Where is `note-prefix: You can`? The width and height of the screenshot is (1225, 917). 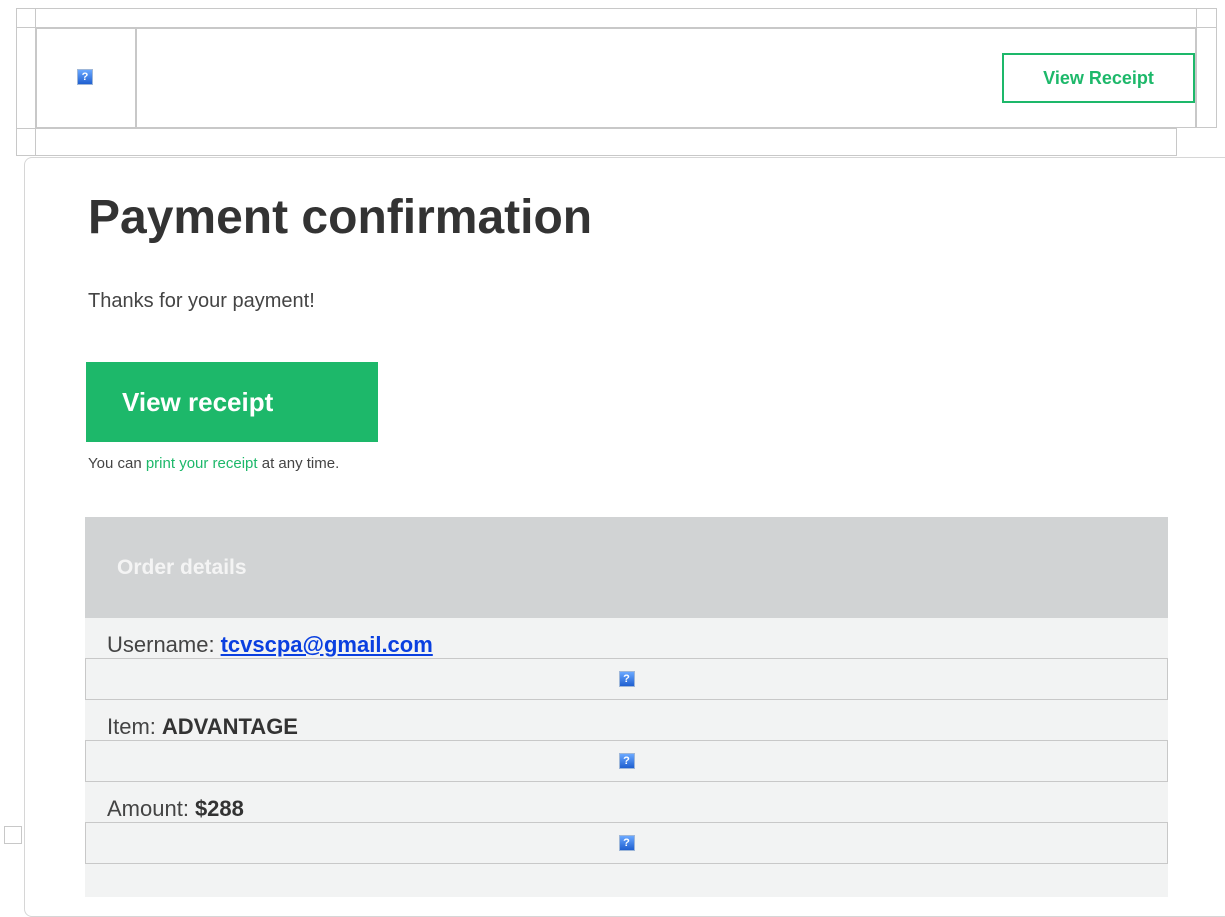 note-prefix: You can is located at coordinates (117, 463).